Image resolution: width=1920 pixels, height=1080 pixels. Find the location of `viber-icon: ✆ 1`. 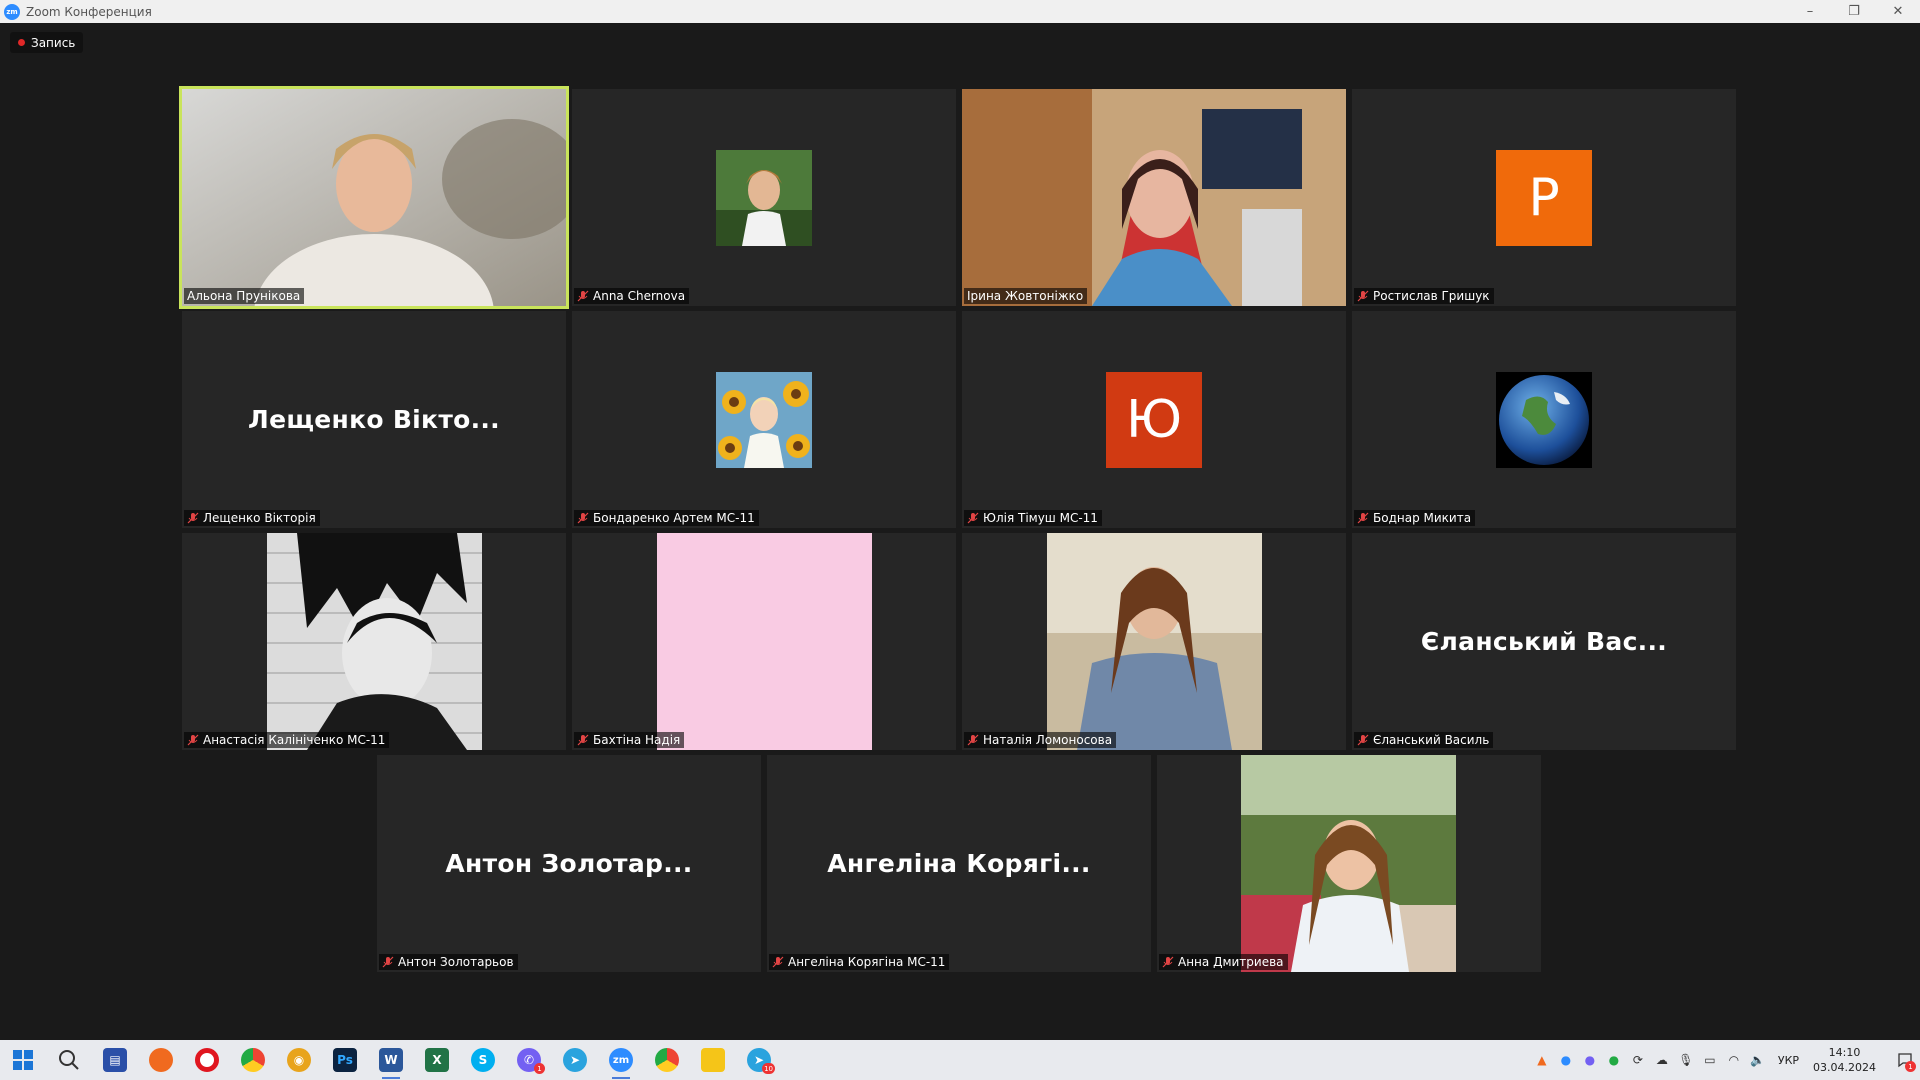

viber-icon: ✆ 1 is located at coordinates (529, 1060).